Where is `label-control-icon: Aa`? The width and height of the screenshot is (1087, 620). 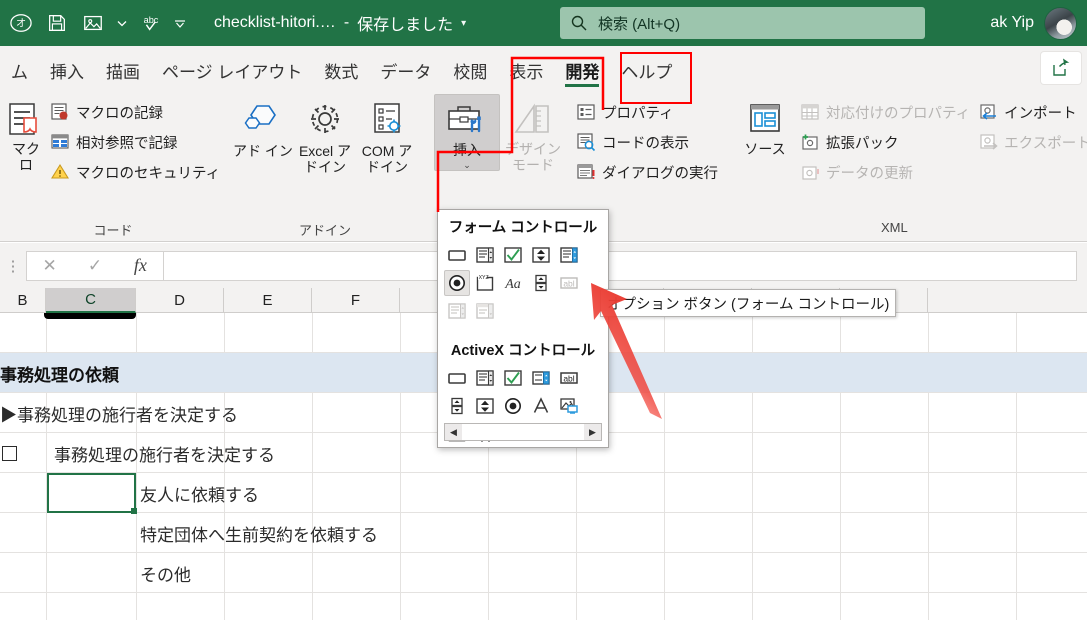 label-control-icon: Aa is located at coordinates (513, 283).